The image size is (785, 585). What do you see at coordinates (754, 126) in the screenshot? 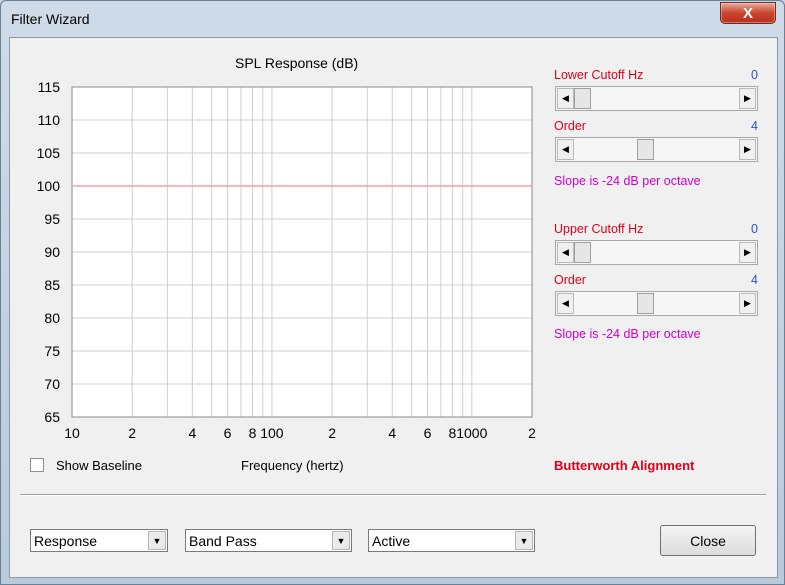
I see `lower-order-value: 4` at bounding box center [754, 126].